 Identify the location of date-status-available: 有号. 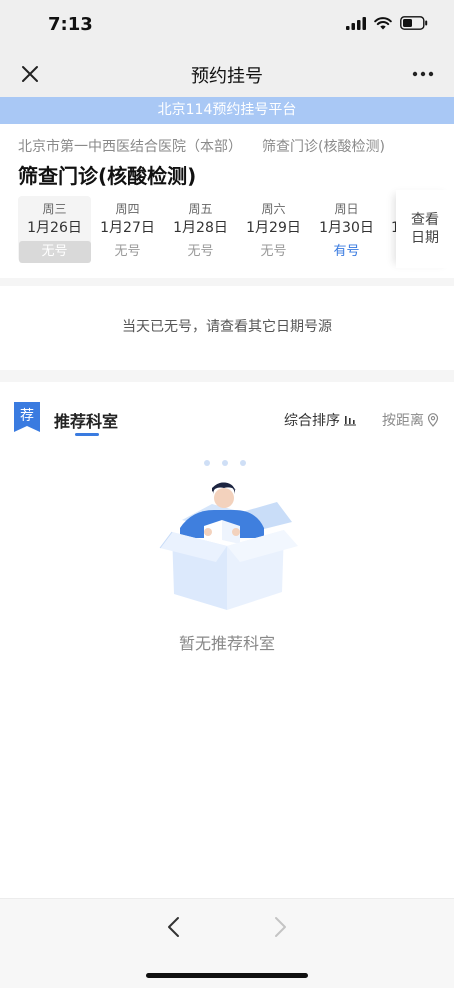
(346, 251).